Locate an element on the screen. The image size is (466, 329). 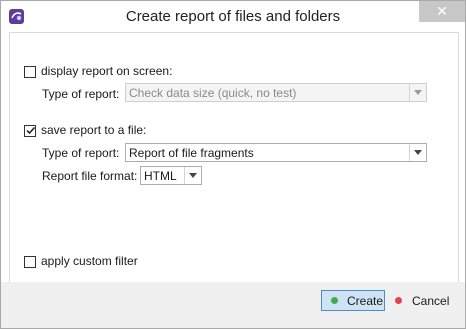
checkmark-icon is located at coordinates (31, 130).